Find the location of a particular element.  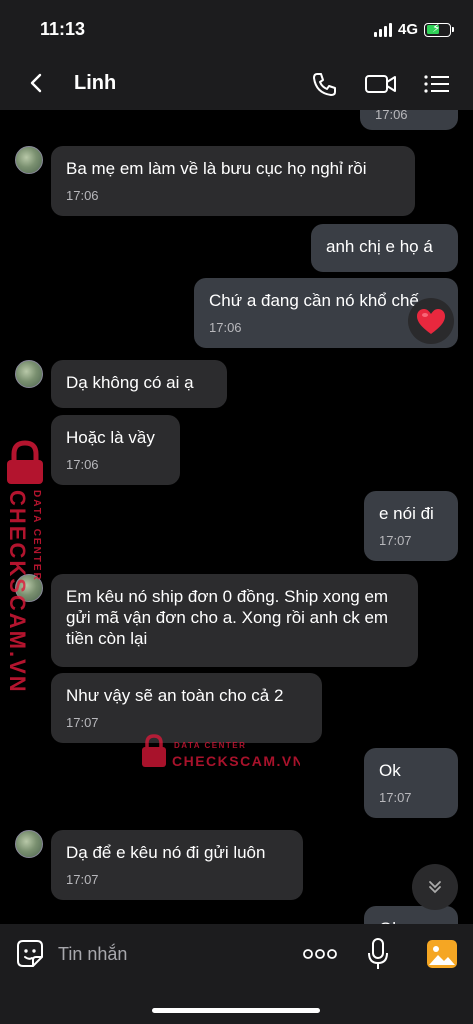

message-bubble-outgoing: anh chị e họ á is located at coordinates (384, 248).